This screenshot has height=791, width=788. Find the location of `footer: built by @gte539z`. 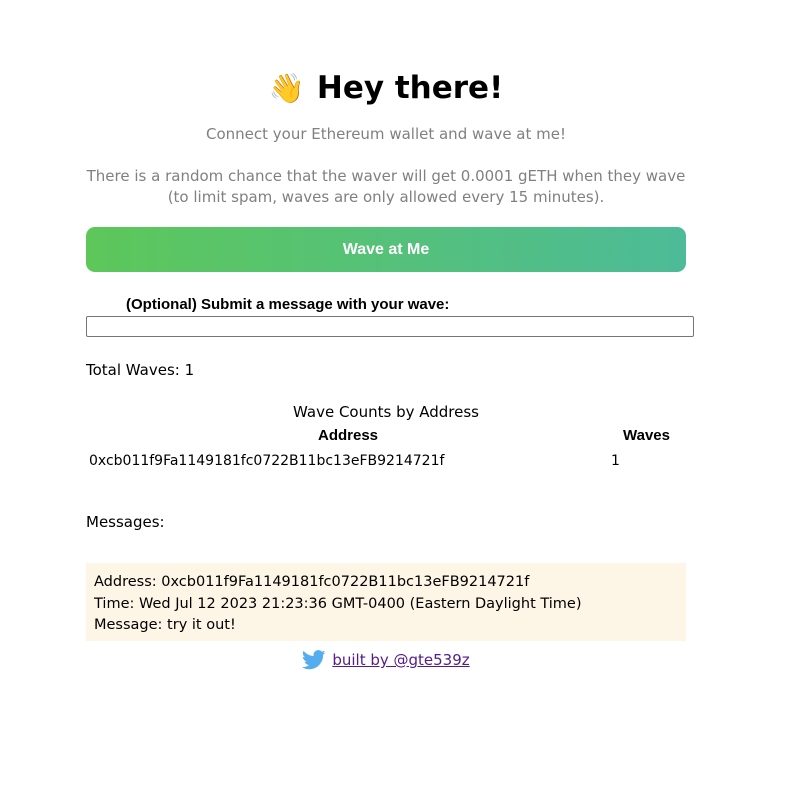

footer: built by @gte539z is located at coordinates (386, 660).